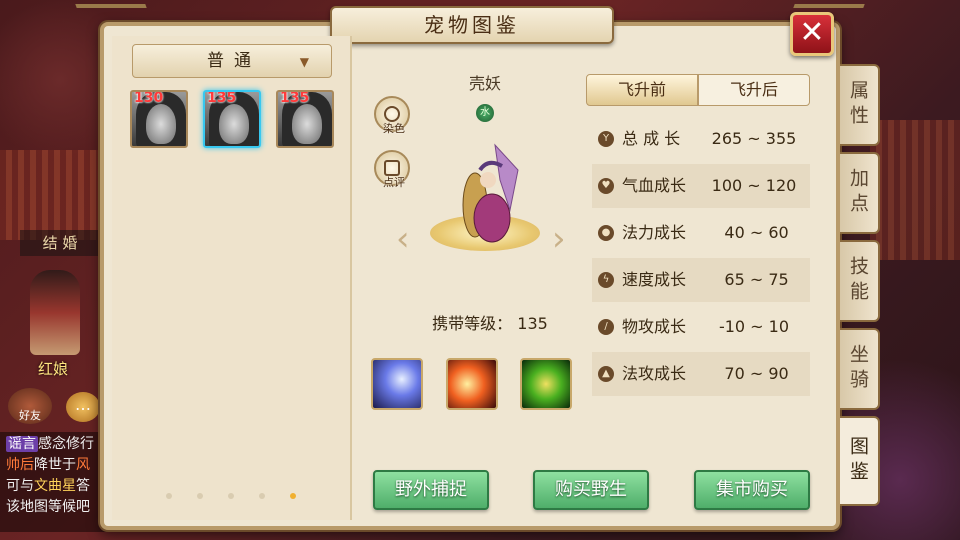 Image resolution: width=960 pixels, height=540 pixels. Describe the element at coordinates (754, 373) in the screenshot. I see `stat-range: 70 ~ 90` at that location.